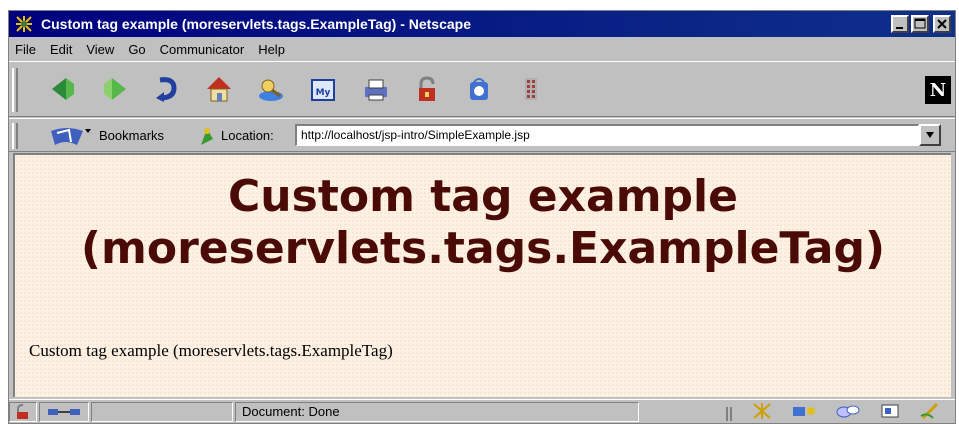 The height and width of the screenshot is (424, 959). What do you see at coordinates (804, 413) in the screenshot?
I see `mail-icon` at bounding box center [804, 413].